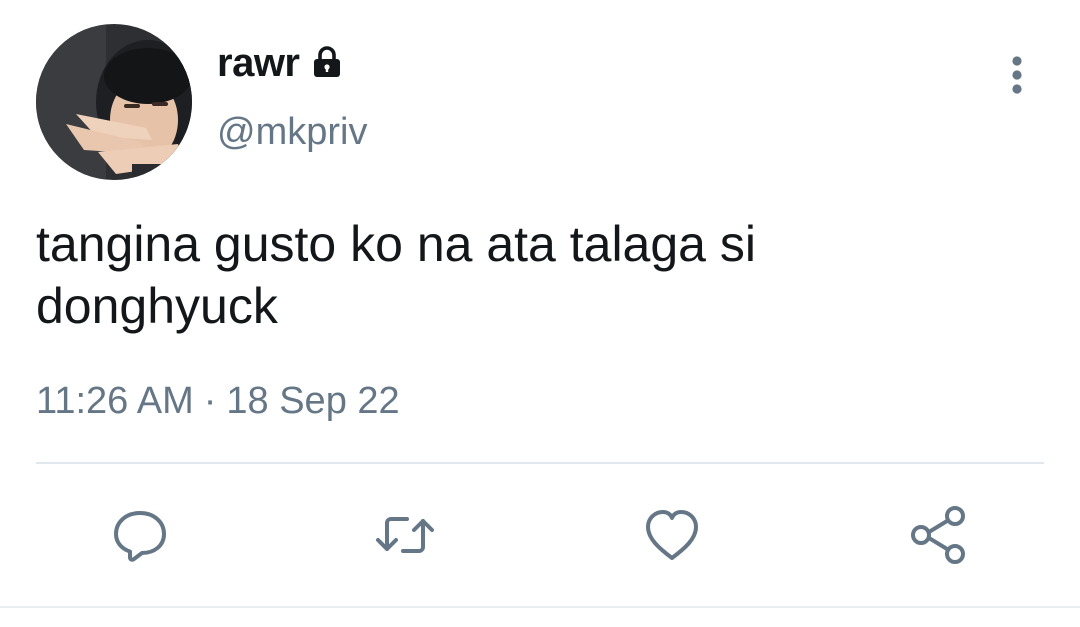 The image size is (1080, 627). I want to click on tweet-timestamp: 11:26 AM · 18 Sep 22, so click(218, 401).